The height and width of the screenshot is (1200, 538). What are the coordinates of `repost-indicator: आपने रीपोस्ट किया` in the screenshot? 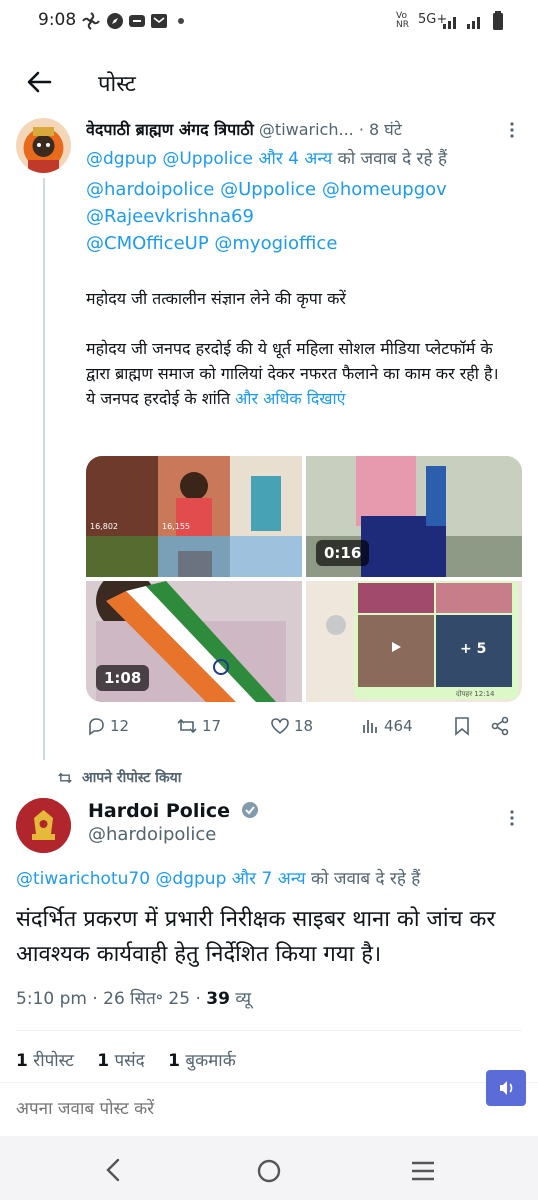 It's located at (118, 777).